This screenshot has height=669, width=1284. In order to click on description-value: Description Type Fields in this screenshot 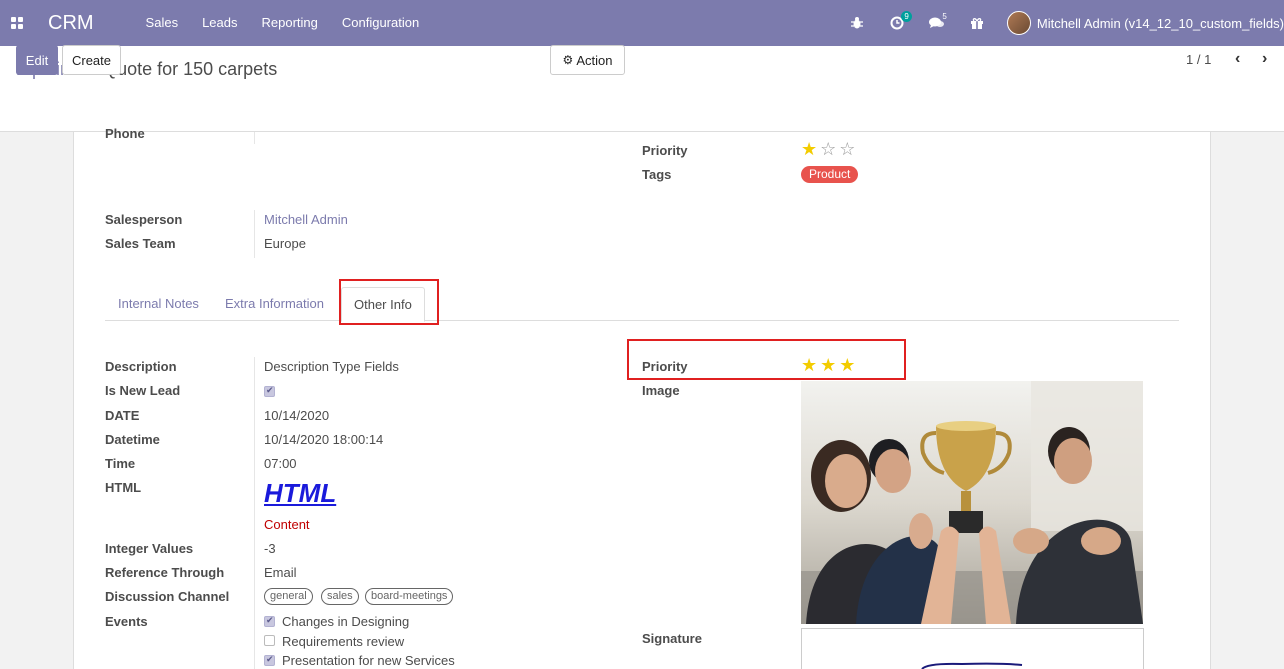, I will do `click(331, 366)`.